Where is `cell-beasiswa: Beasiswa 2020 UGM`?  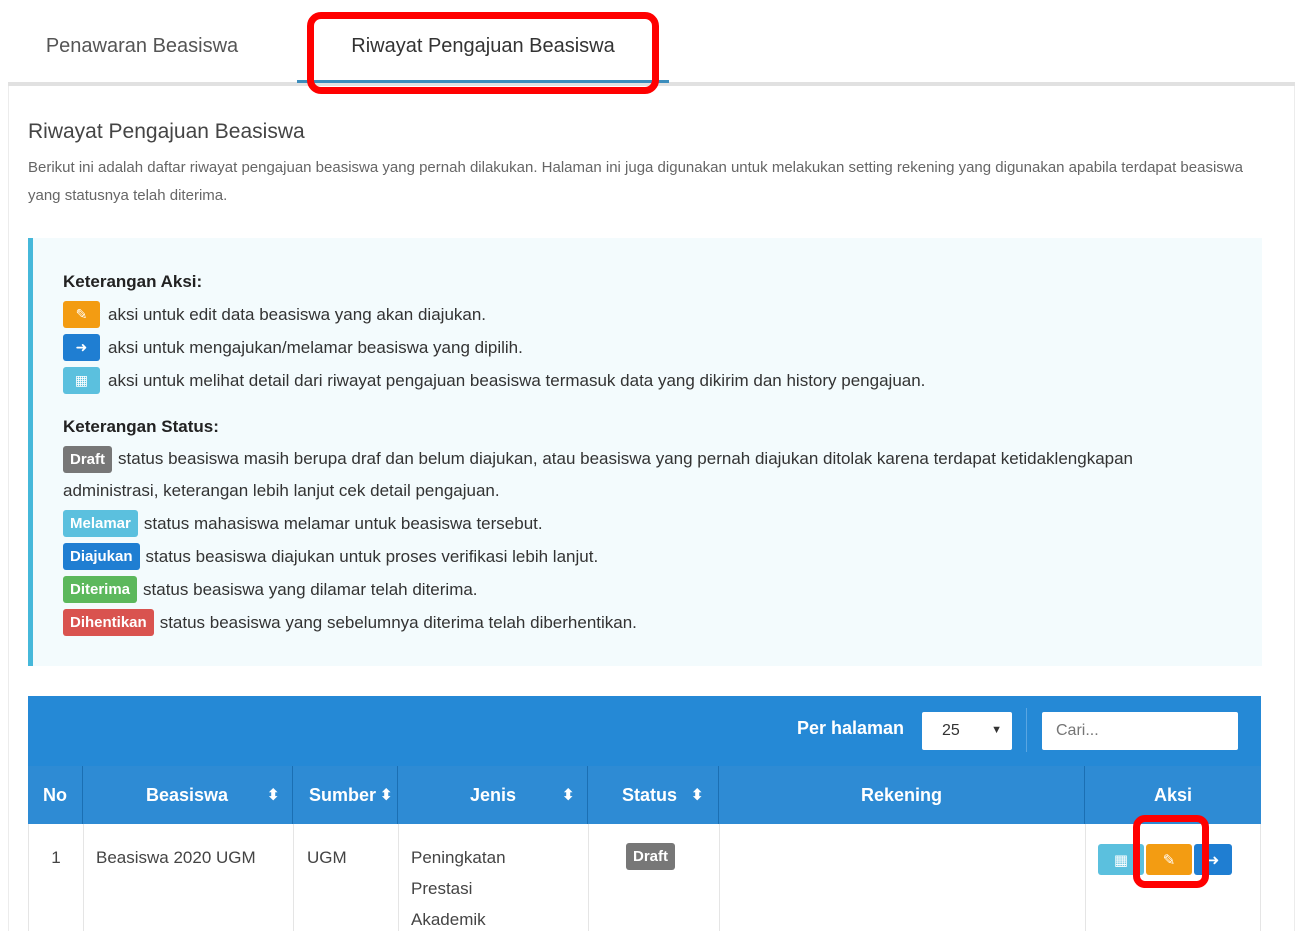
cell-beasiswa: Beasiswa 2020 UGM is located at coordinates (189, 877).